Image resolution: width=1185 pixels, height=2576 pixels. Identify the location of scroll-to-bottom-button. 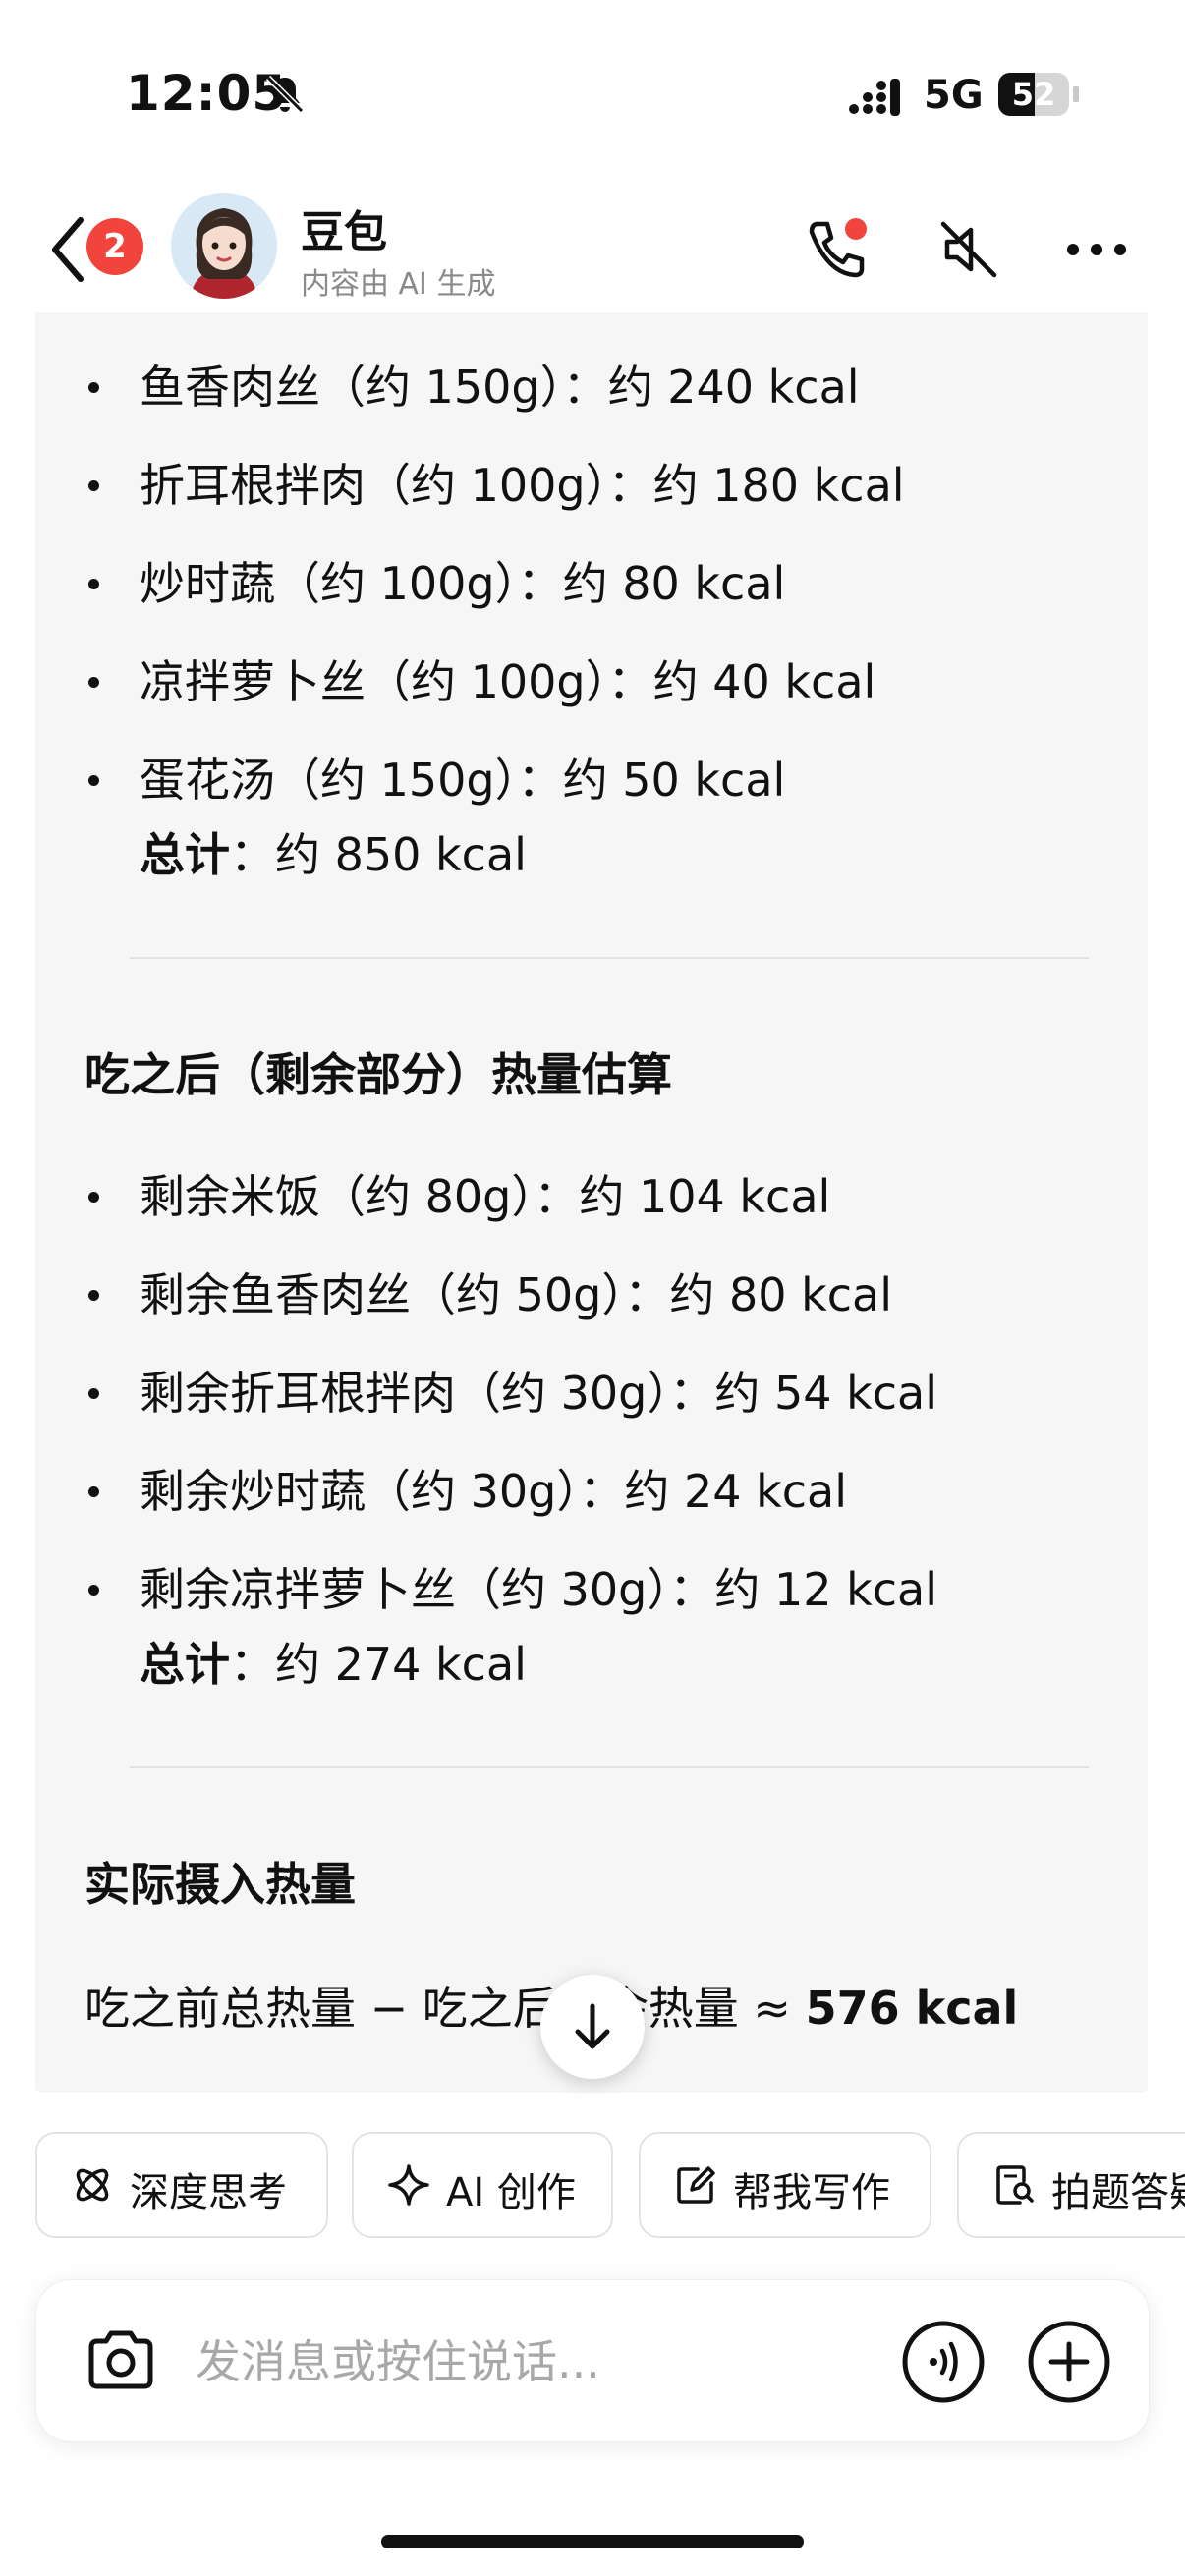
(592, 2027).